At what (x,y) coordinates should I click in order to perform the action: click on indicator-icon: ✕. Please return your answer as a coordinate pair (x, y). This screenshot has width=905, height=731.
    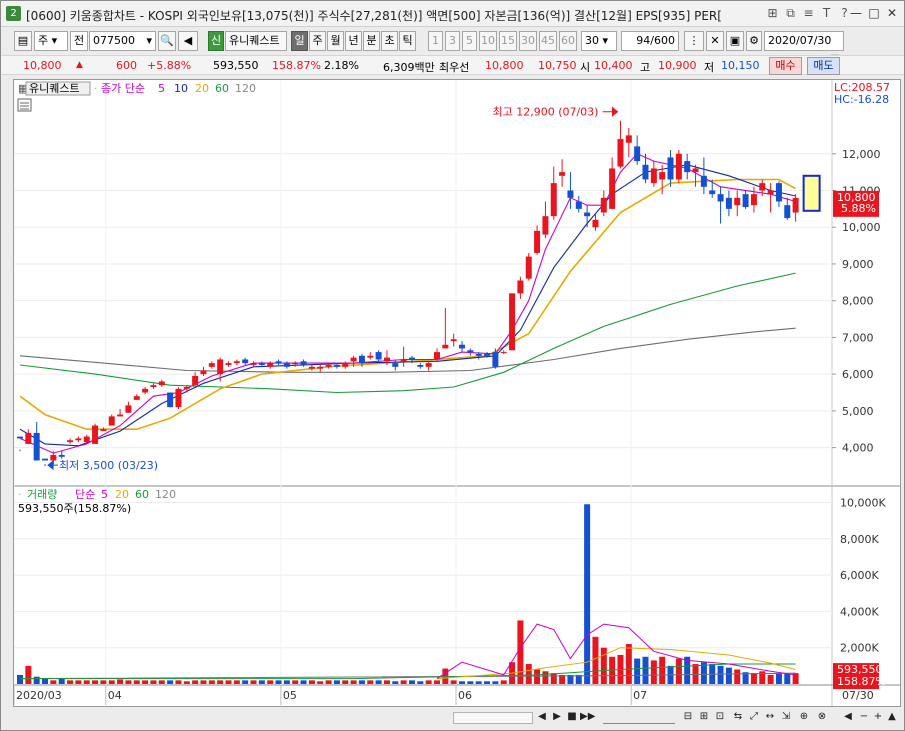
    Looking at the image, I should click on (715, 41).